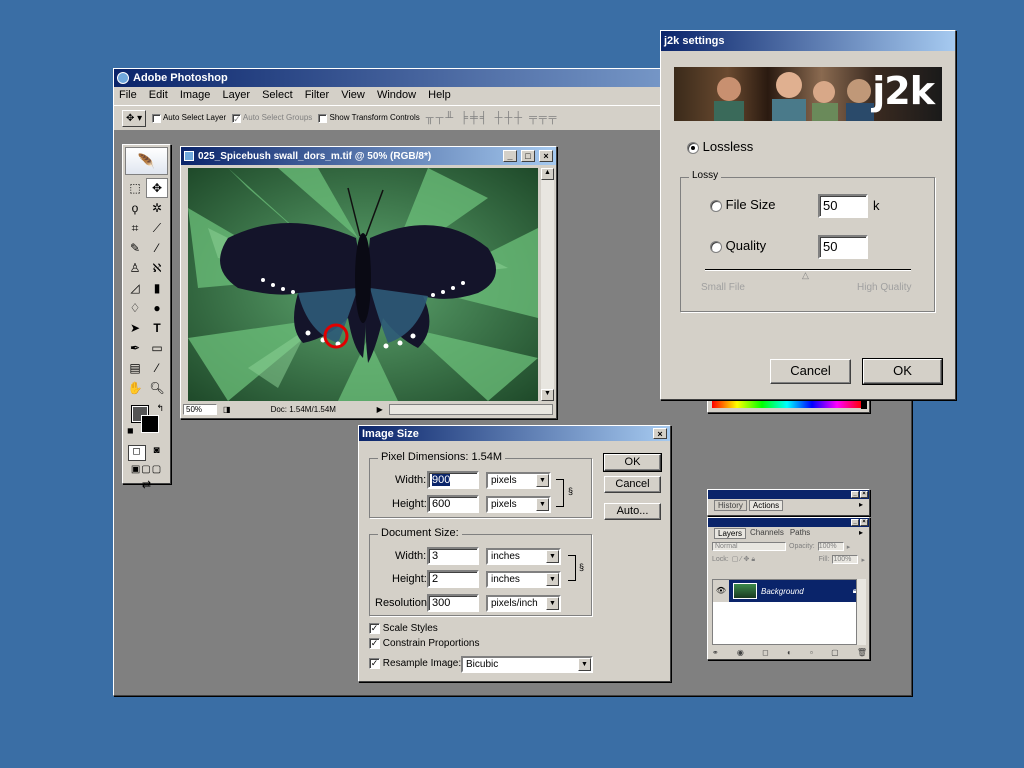  I want to click on layers-bottom-icons: ⚭ ◉ ◻ ◐ ▫ ▢ 🗑︎, so click(789, 652).